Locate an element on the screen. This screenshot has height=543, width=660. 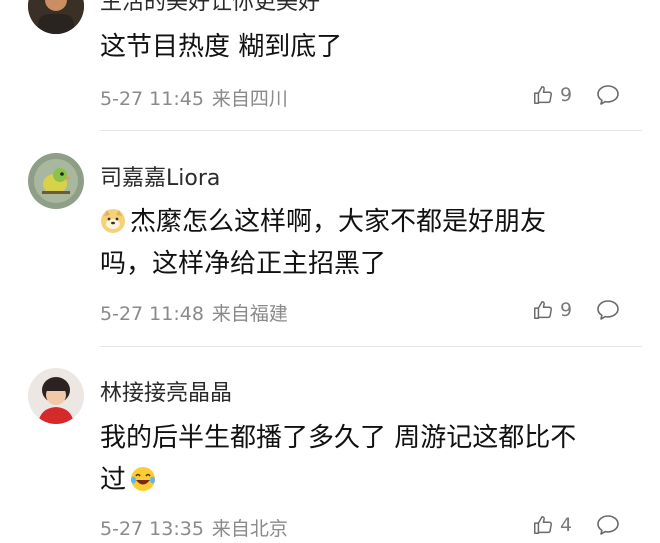
username: 司嘉嘉Liora is located at coordinates (160, 176).